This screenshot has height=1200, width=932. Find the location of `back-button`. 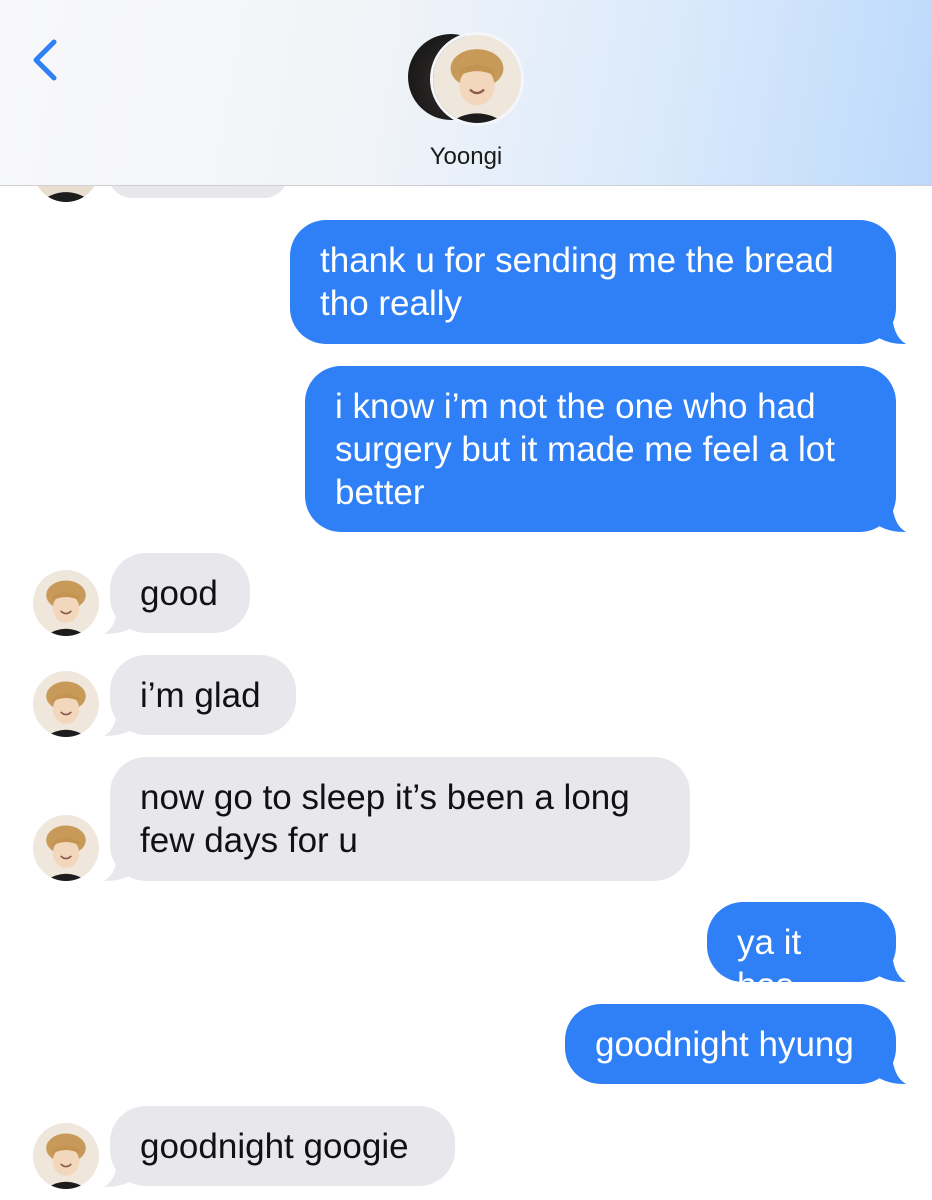

back-button is located at coordinates (46, 60).